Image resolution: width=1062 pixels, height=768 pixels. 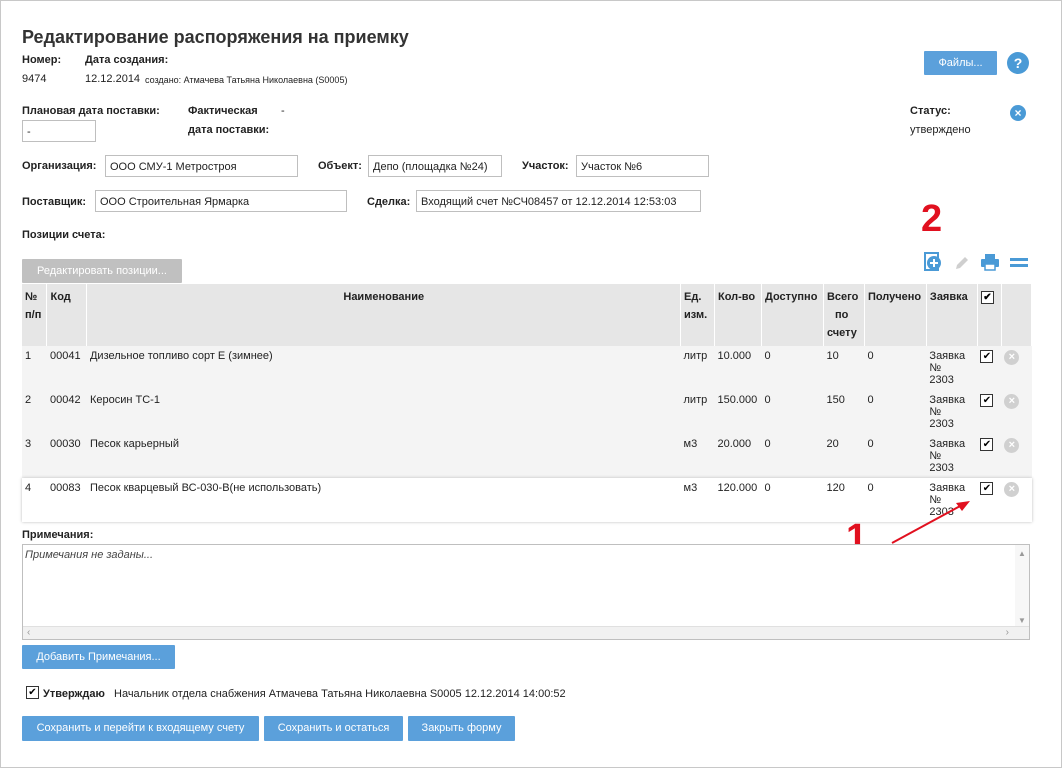 What do you see at coordinates (738, 500) in the screenshot?
I see `cell-qty: 120.000` at bounding box center [738, 500].